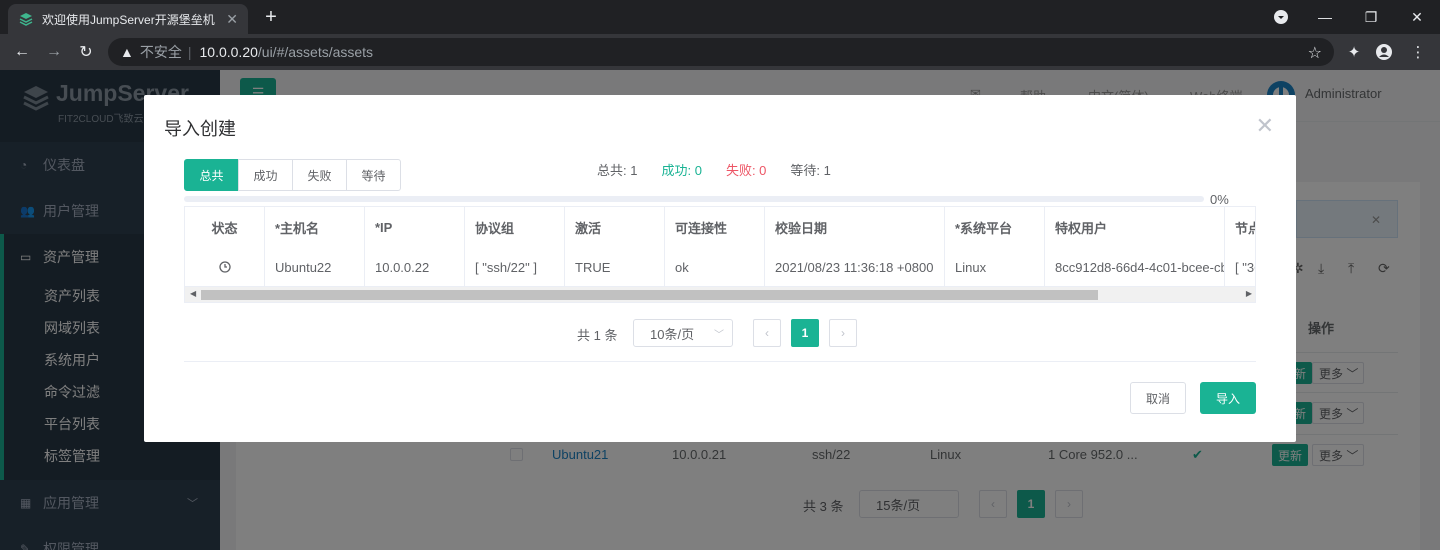  Describe the element at coordinates (193, 293) in the screenshot. I see `scroll-left-icon: ◀` at that location.